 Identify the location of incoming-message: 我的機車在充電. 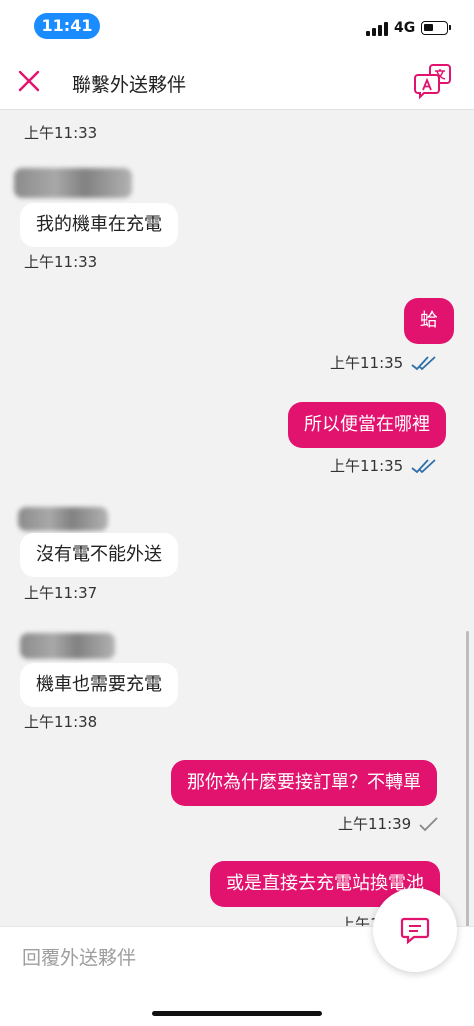
(99, 225).